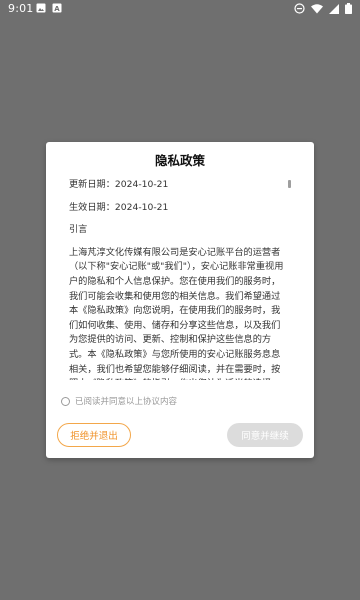  Describe the element at coordinates (126, 402) in the screenshot. I see `agree-label: 已阅读并同意以上协议内容` at that location.